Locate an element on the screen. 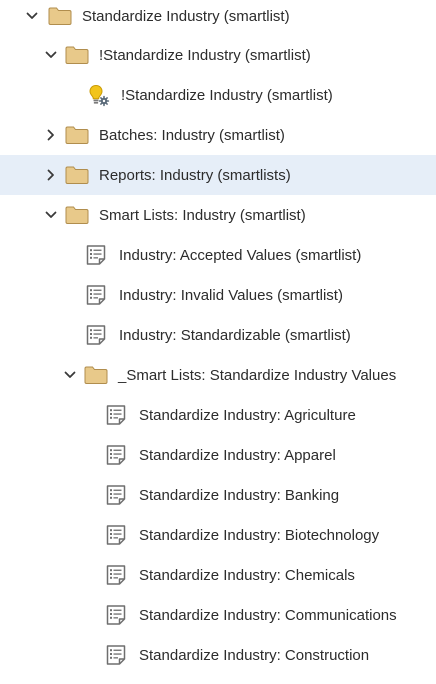 The image size is (436, 684). tree-node-smart-list: Standardize Industry: Communications is located at coordinates (218, 615).